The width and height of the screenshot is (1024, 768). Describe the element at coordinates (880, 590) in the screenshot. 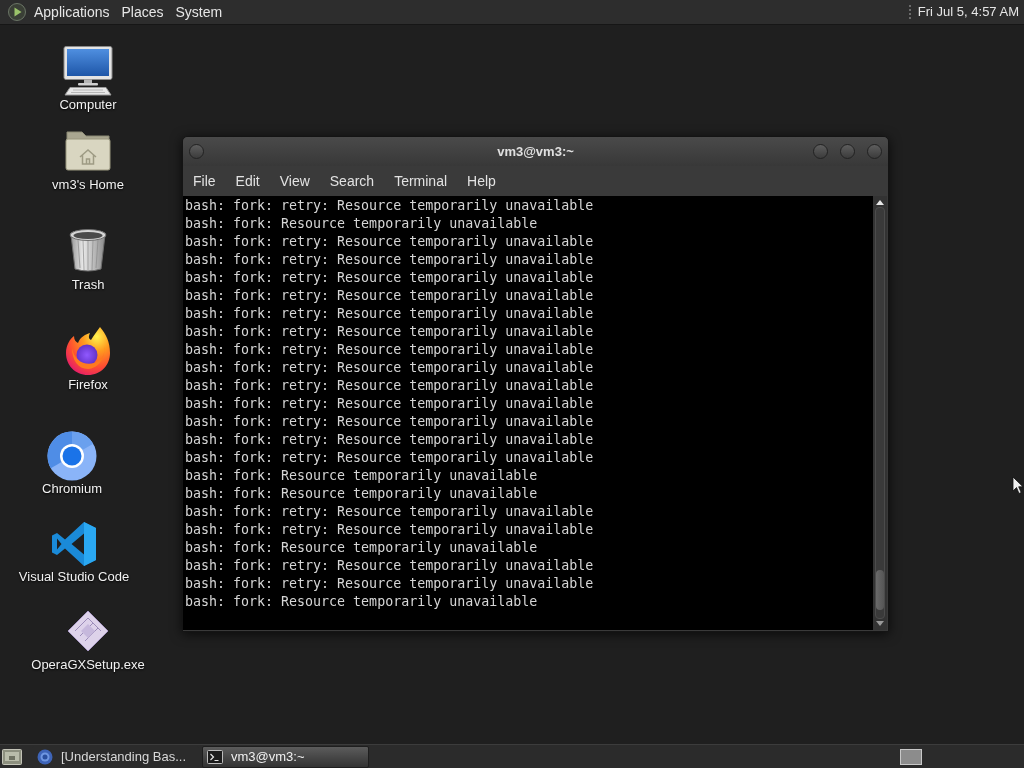

I see `scrollbar-thumb` at that location.